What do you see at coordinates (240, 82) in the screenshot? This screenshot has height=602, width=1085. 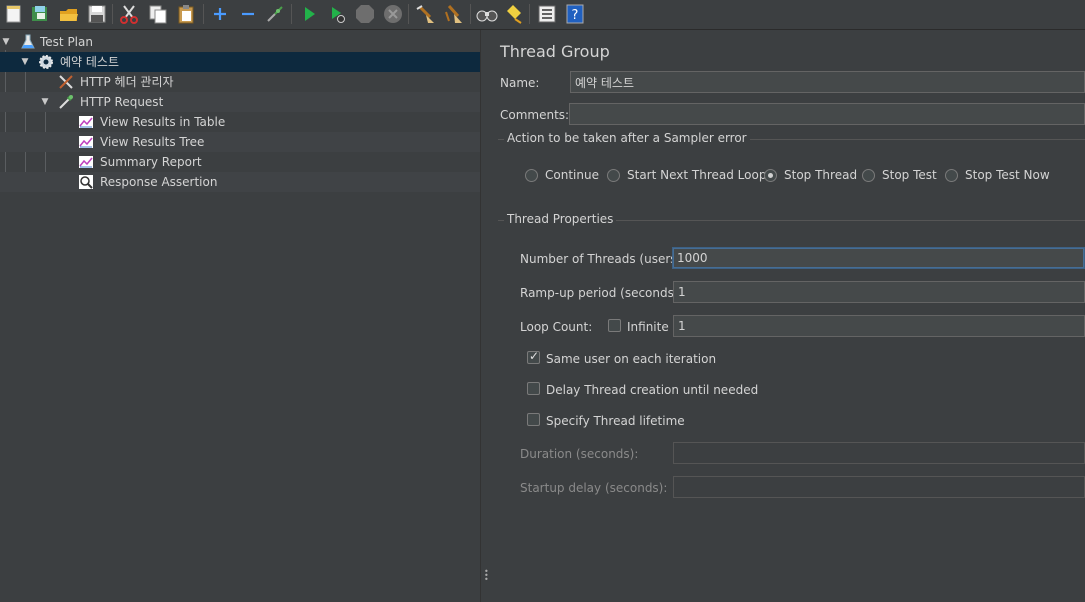 I see `tree-item-header-manager: HTTP 헤더 관리자` at bounding box center [240, 82].